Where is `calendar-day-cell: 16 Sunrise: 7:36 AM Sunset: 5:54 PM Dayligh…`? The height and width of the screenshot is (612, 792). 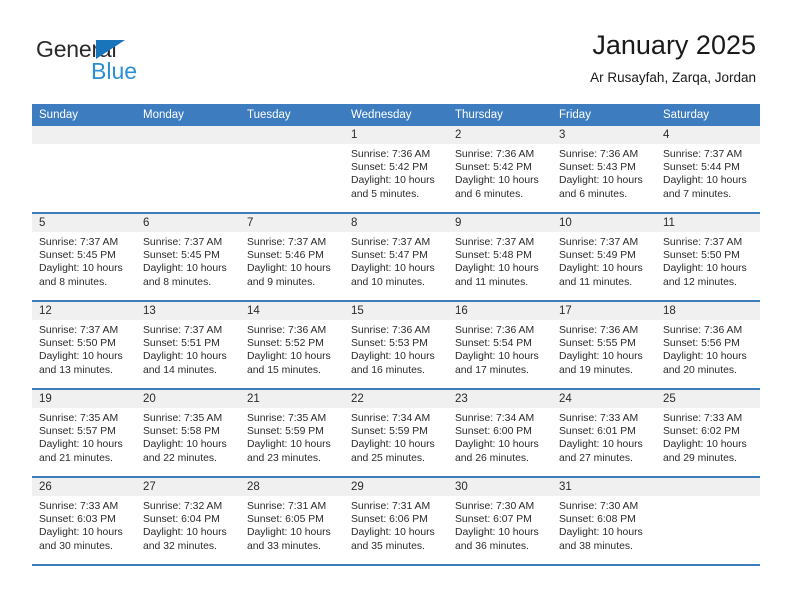
calendar-day-cell: 16 Sunrise: 7:36 AM Sunset: 5:54 PM Dayligh… is located at coordinates (500, 345).